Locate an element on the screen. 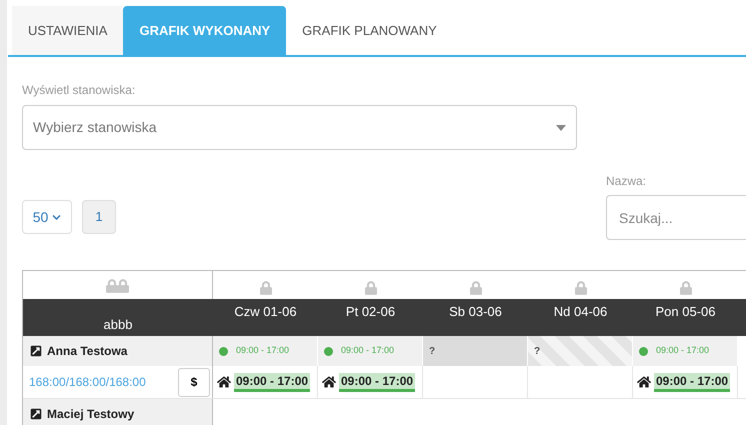 This screenshot has width=746, height=425. day-header: Pt 02-06 is located at coordinates (371, 312).